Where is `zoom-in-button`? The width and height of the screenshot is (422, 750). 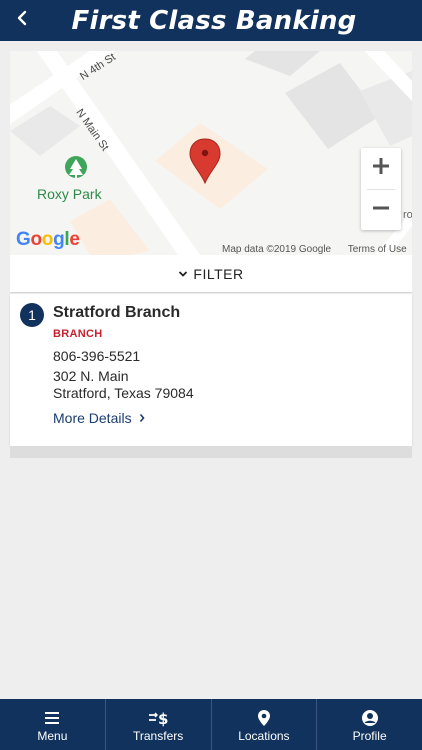 zoom-in-button is located at coordinates (381, 168).